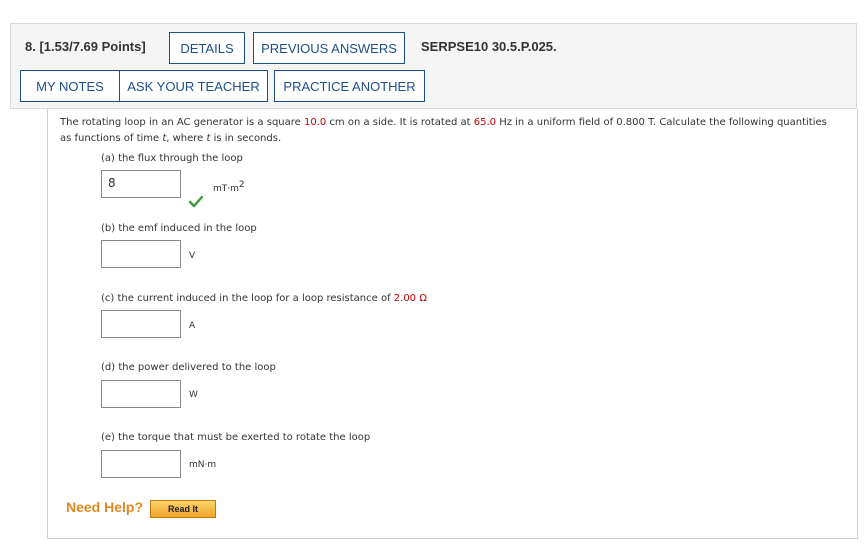 Image resolution: width=867 pixels, height=554 pixels. Describe the element at coordinates (229, 187) in the screenshot. I see `part-a-unit: mT·m2` at that location.